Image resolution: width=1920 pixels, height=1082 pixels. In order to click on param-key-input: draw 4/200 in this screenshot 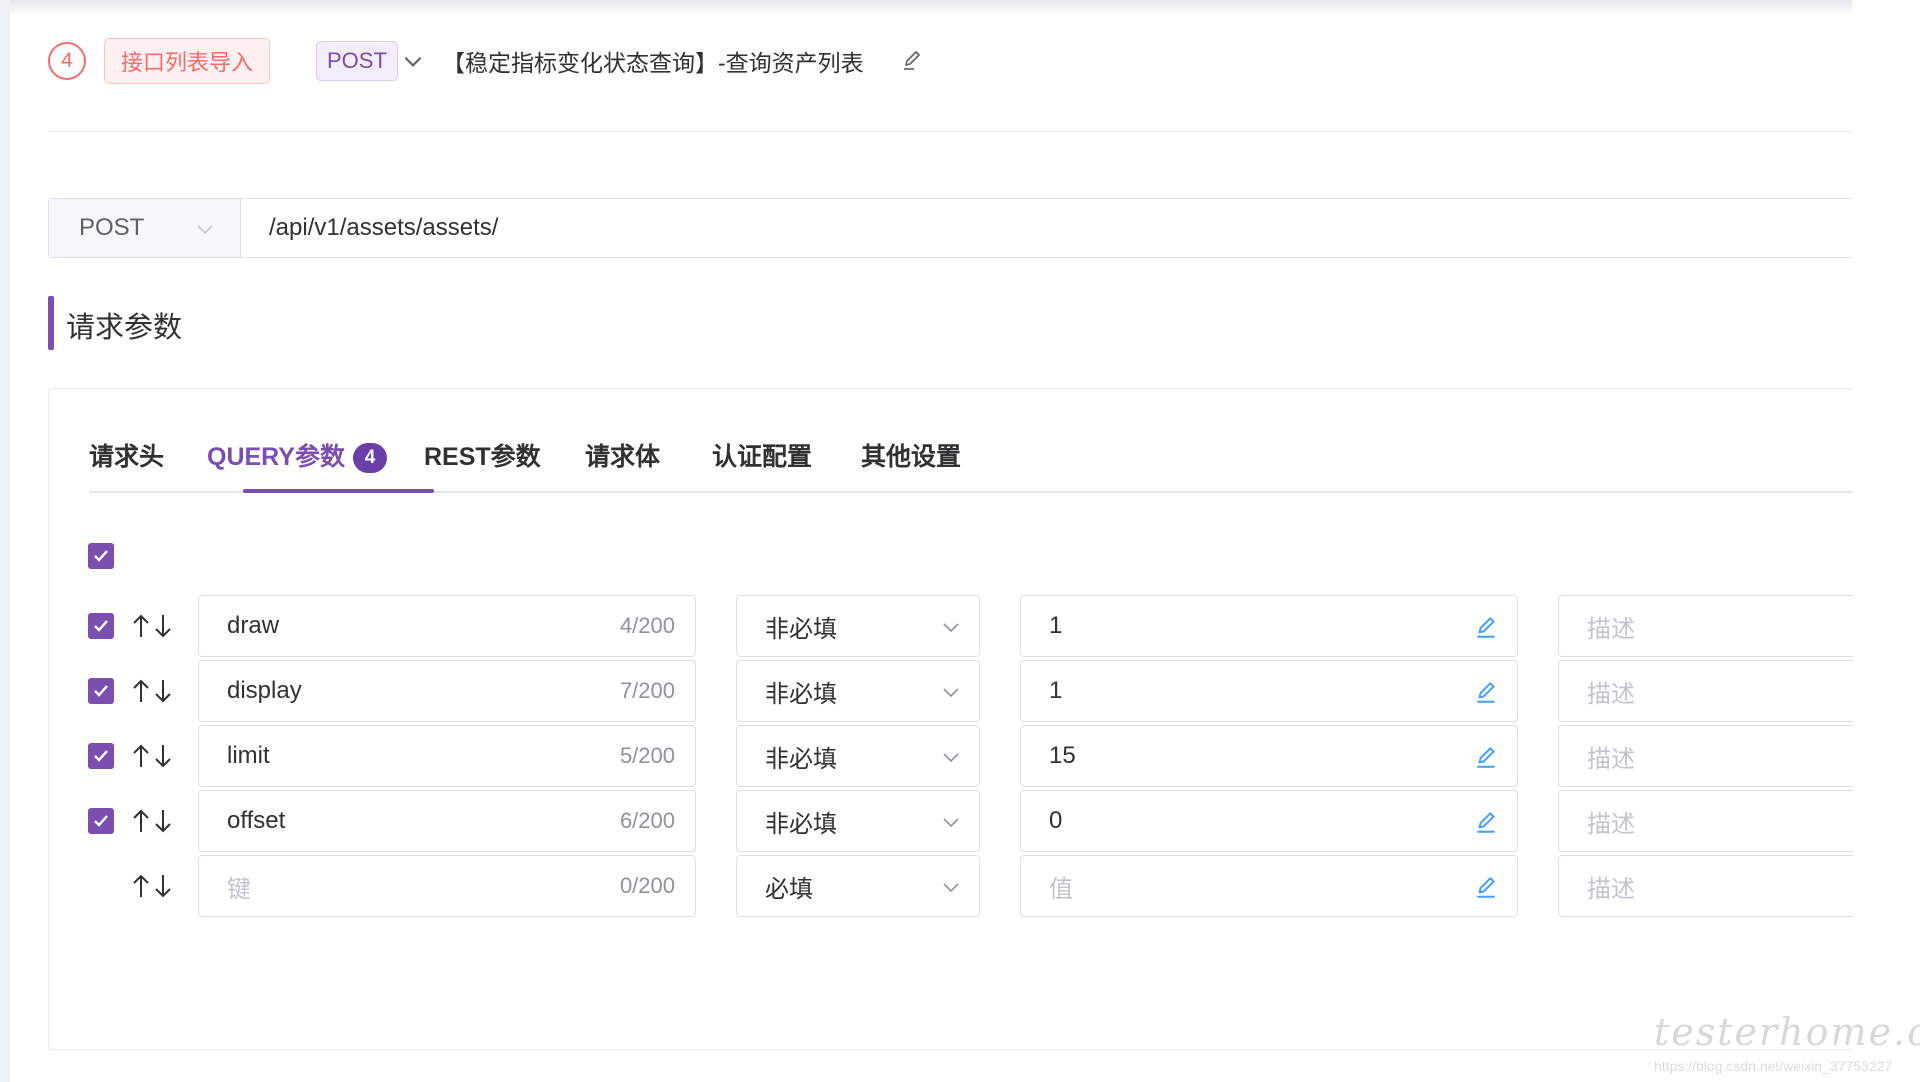, I will do `click(447, 626)`.